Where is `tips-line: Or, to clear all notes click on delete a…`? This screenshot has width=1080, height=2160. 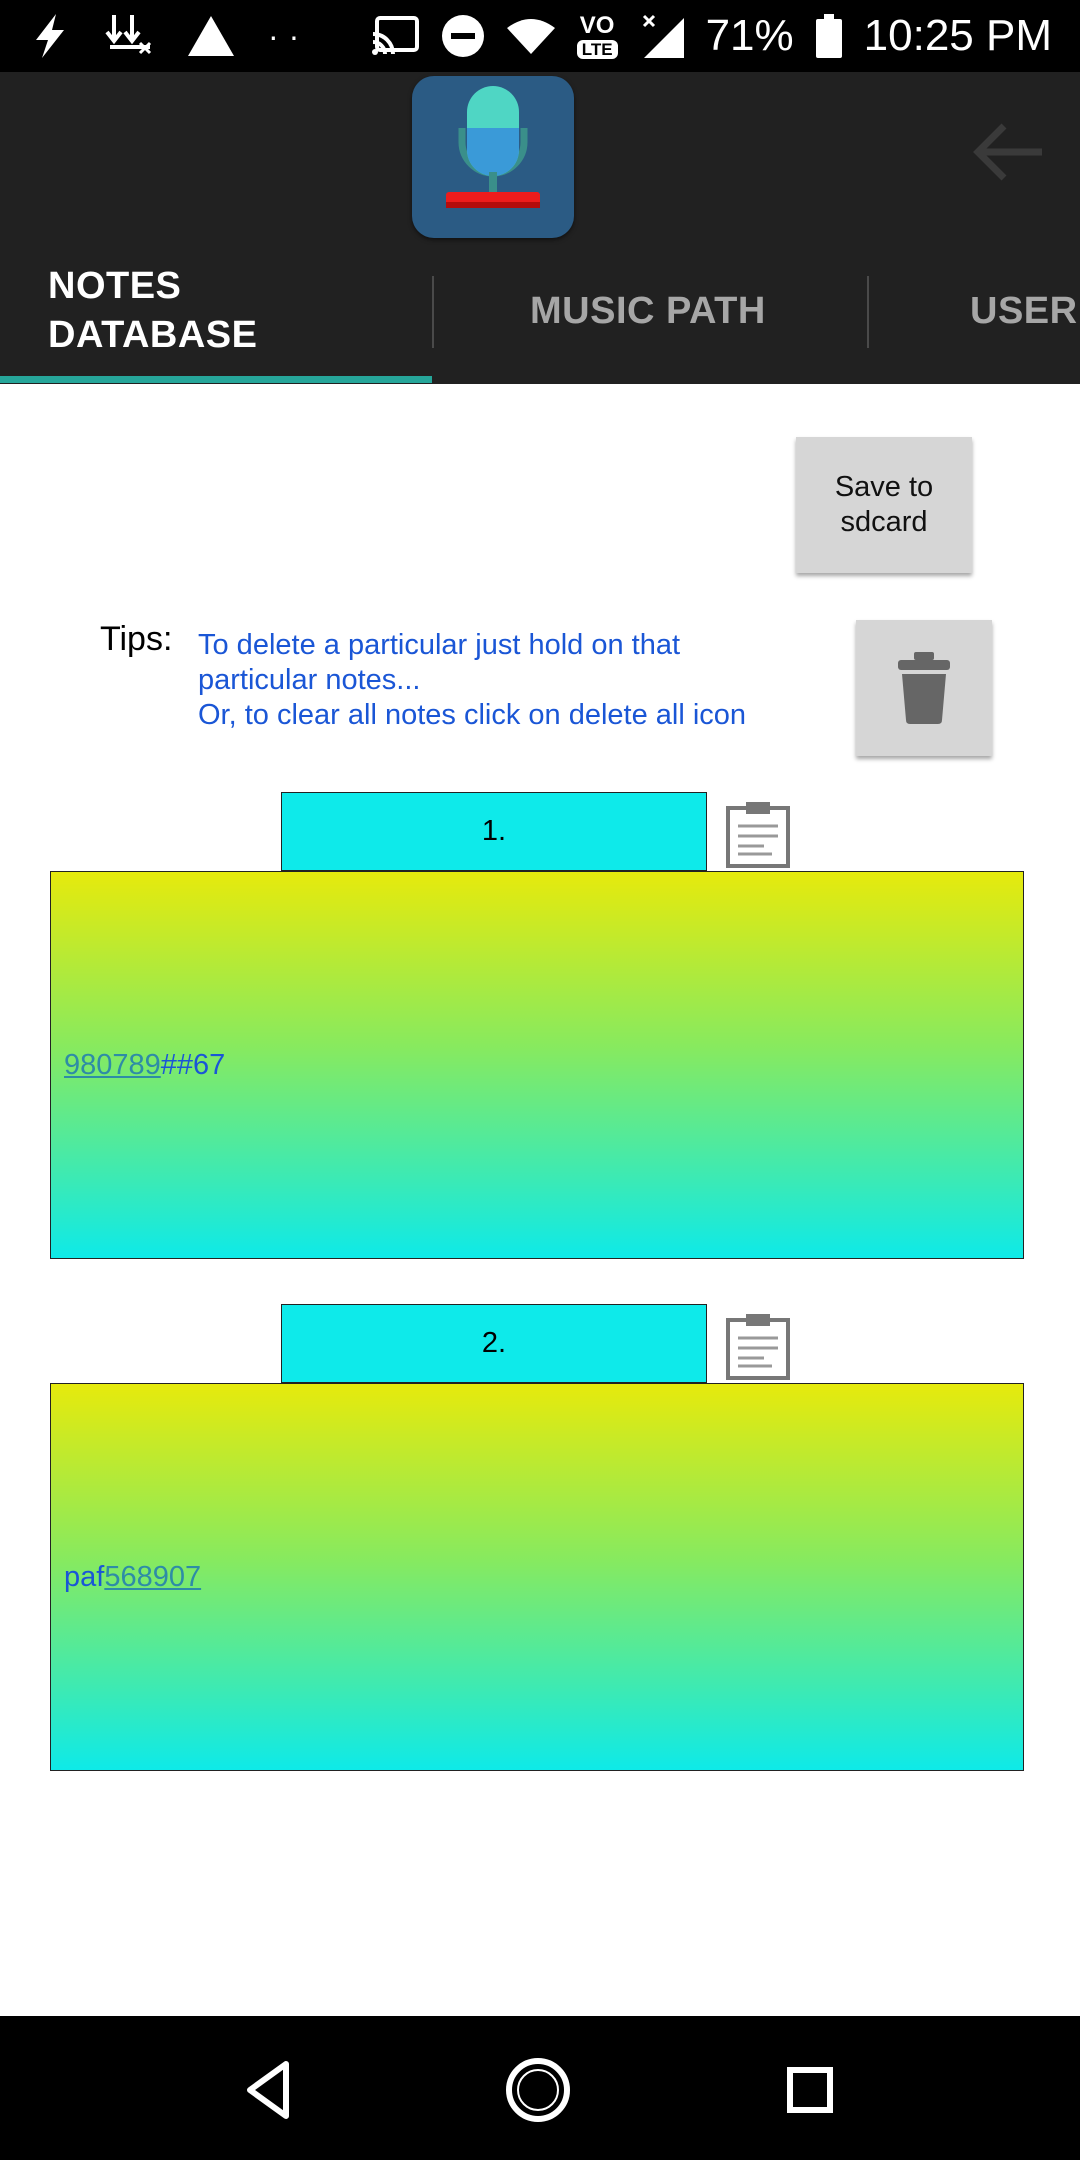
tips-line: Or, to clear all notes click on delete a… is located at coordinates (472, 715).